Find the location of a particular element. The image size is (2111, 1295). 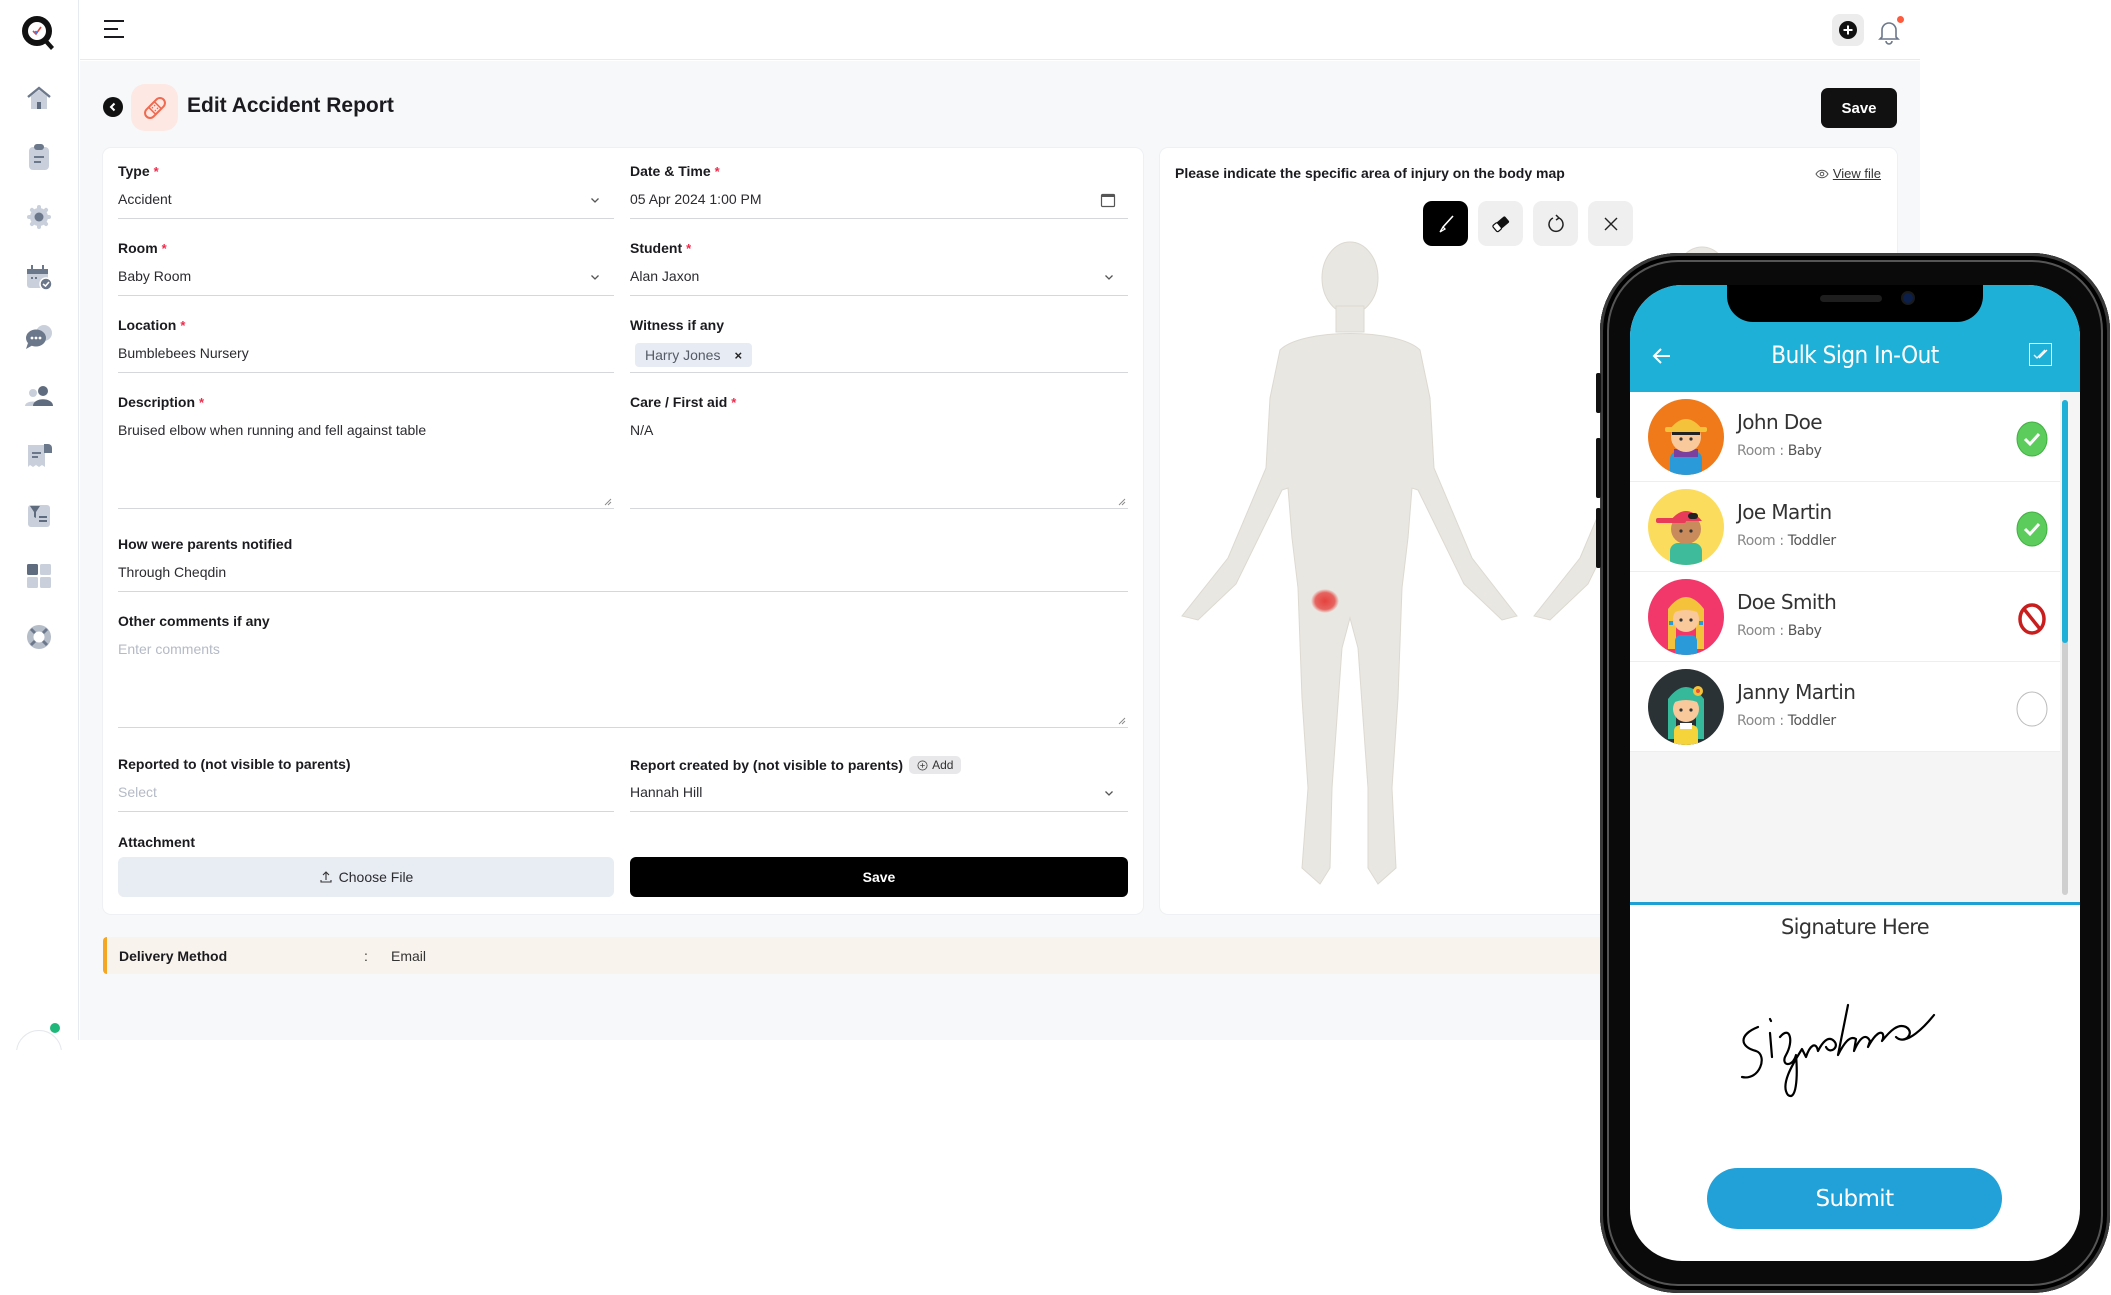

room-value: Baby Room is located at coordinates (155, 276).